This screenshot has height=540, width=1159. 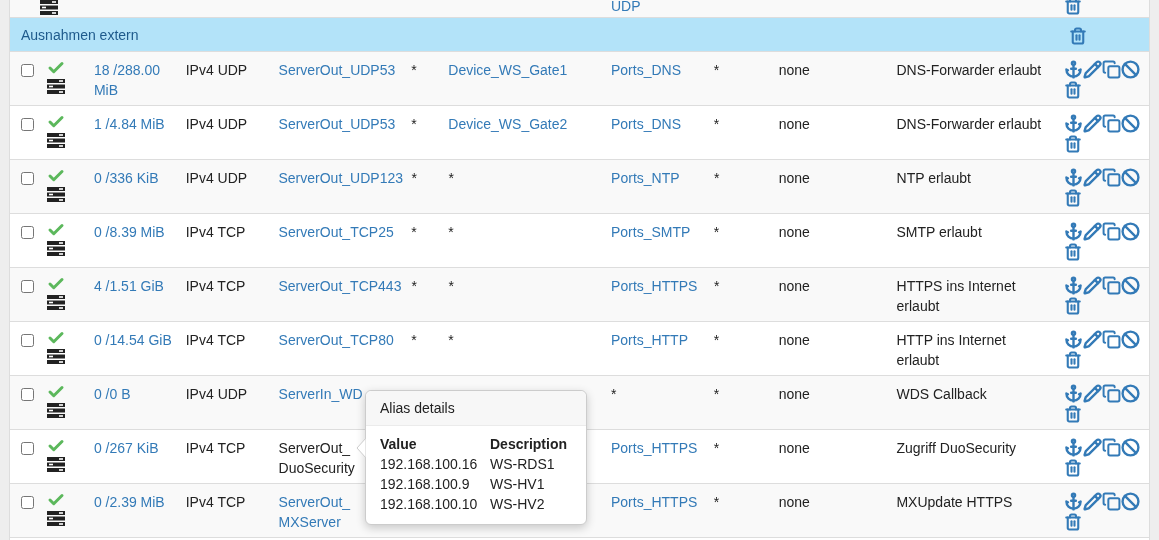 What do you see at coordinates (625, 8) in the screenshot?
I see `table-cell-link: UDP` at bounding box center [625, 8].